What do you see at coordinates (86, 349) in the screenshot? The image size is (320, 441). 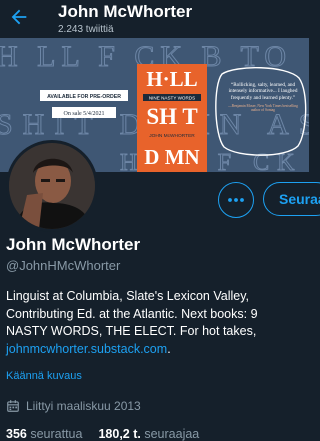 I see `bio-link: johnmcwhorter.substack.com` at bounding box center [86, 349].